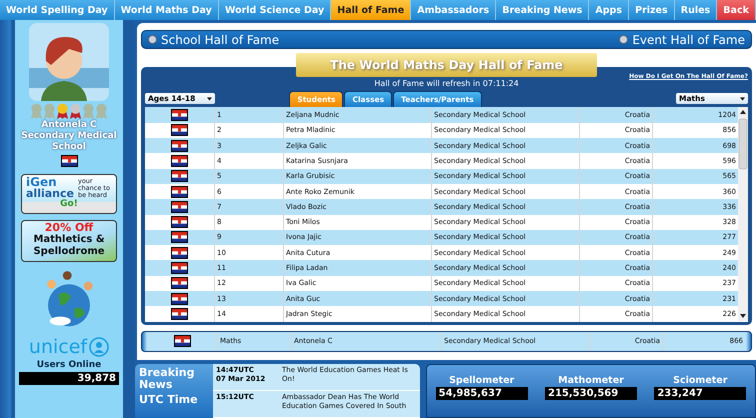  What do you see at coordinates (69, 125) in the screenshot?
I see `profile-name: Antonela C` at bounding box center [69, 125].